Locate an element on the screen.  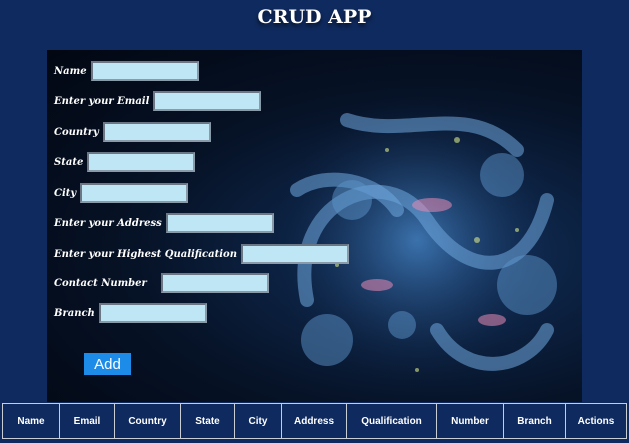
field-label: Enter your Address is located at coordinates (108, 223).